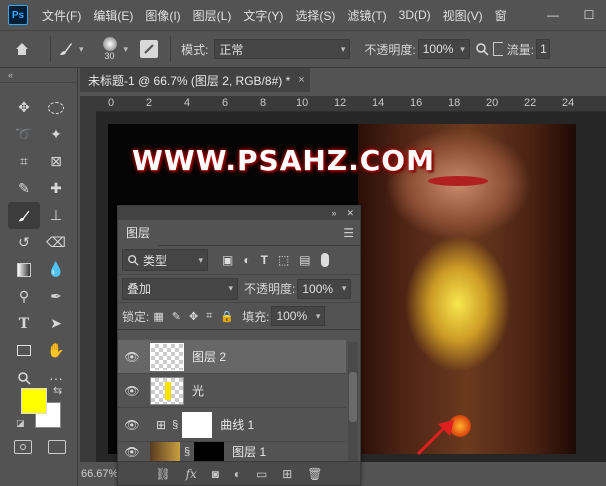  Describe the element at coordinates (263, 15) in the screenshot. I see `menu-type: 文字(Y)` at that location.